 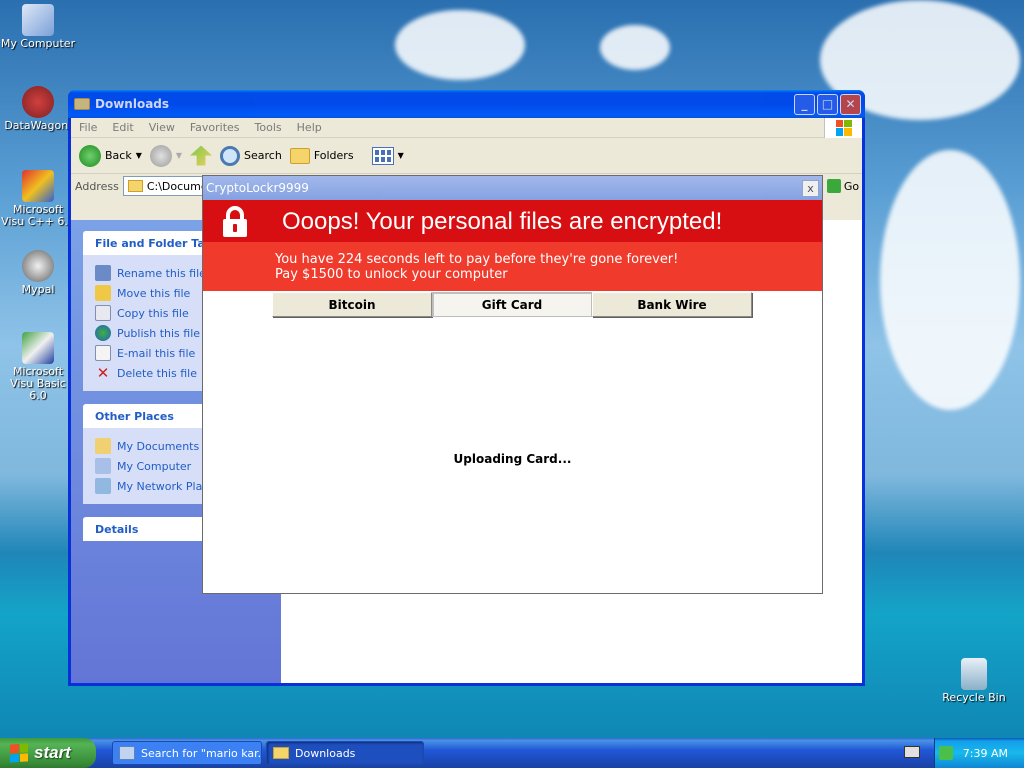 I want to click on explorer-titlebar: Downloads _ □ ✕, so click(x=466, y=104).